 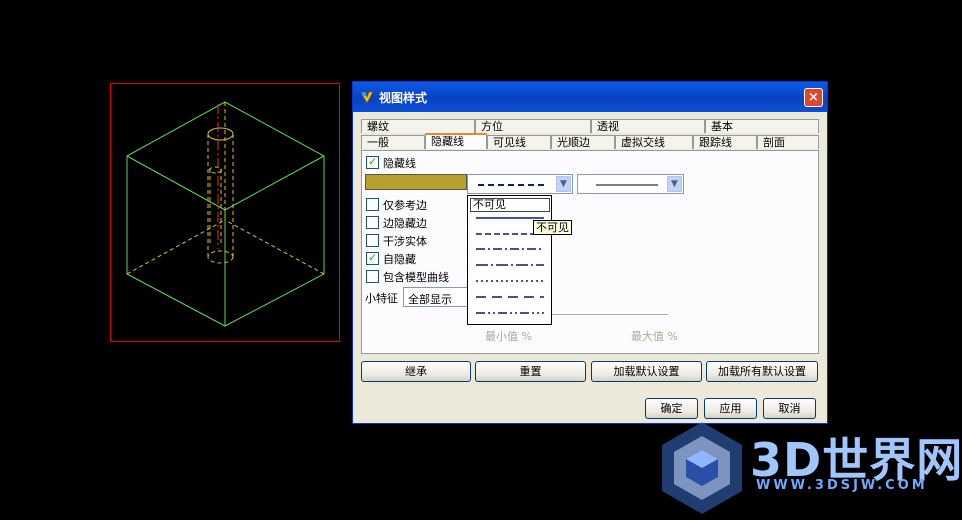 What do you see at coordinates (399, 163) in the screenshot?
I see `hidden-lines-label: 隐藏线` at bounding box center [399, 163].